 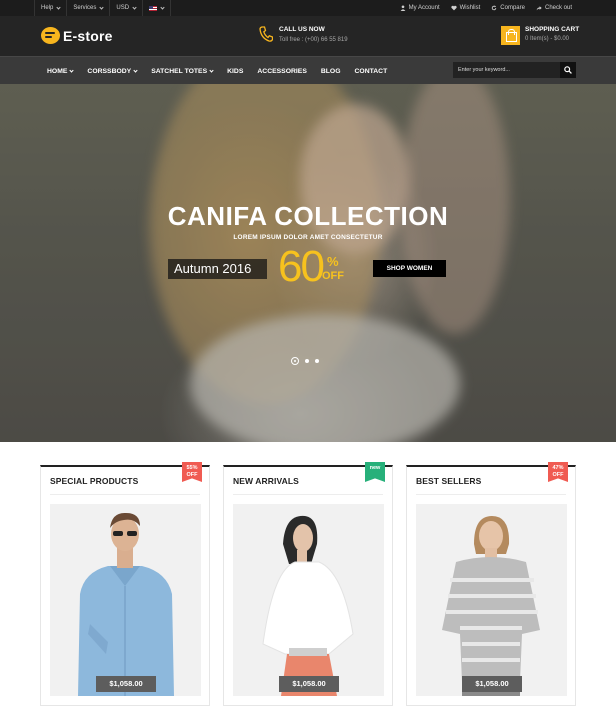 I want to click on special-products-section: SPECIAL PRODUCTS 55% OFF $1,058.00, so click(x=125, y=584).